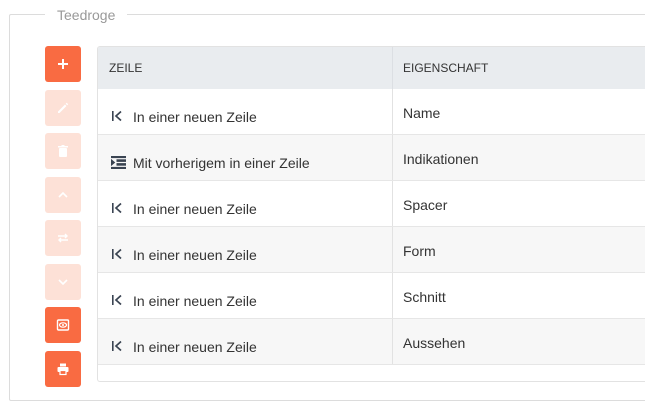 This screenshot has height=406, width=645. I want to click on table-row: In einer neuen Zeile Name, so click(371, 112).